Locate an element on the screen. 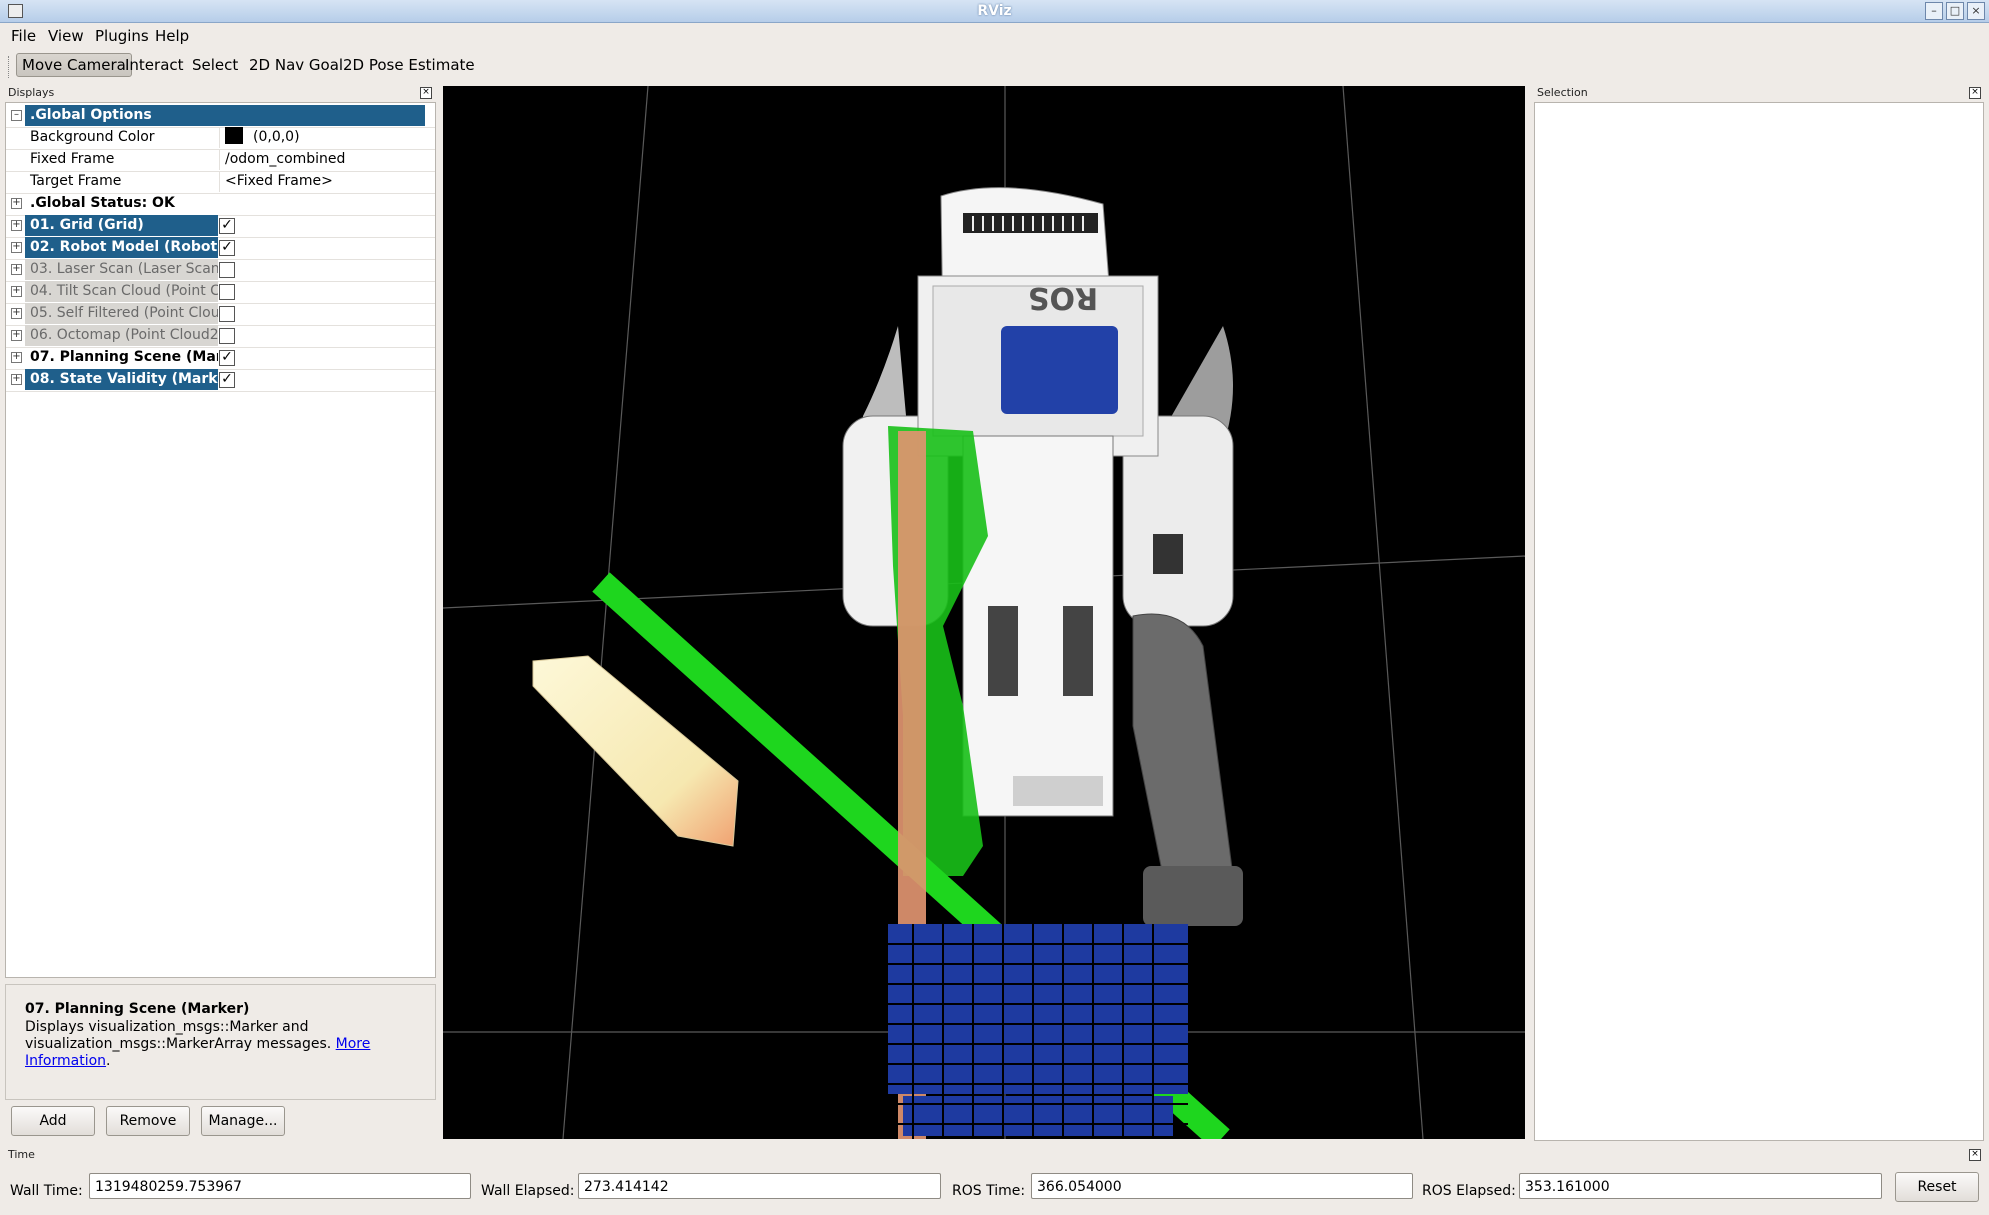 The width and height of the screenshot is (1989, 1215). displays-panel-title: Displays is located at coordinates (31, 92).